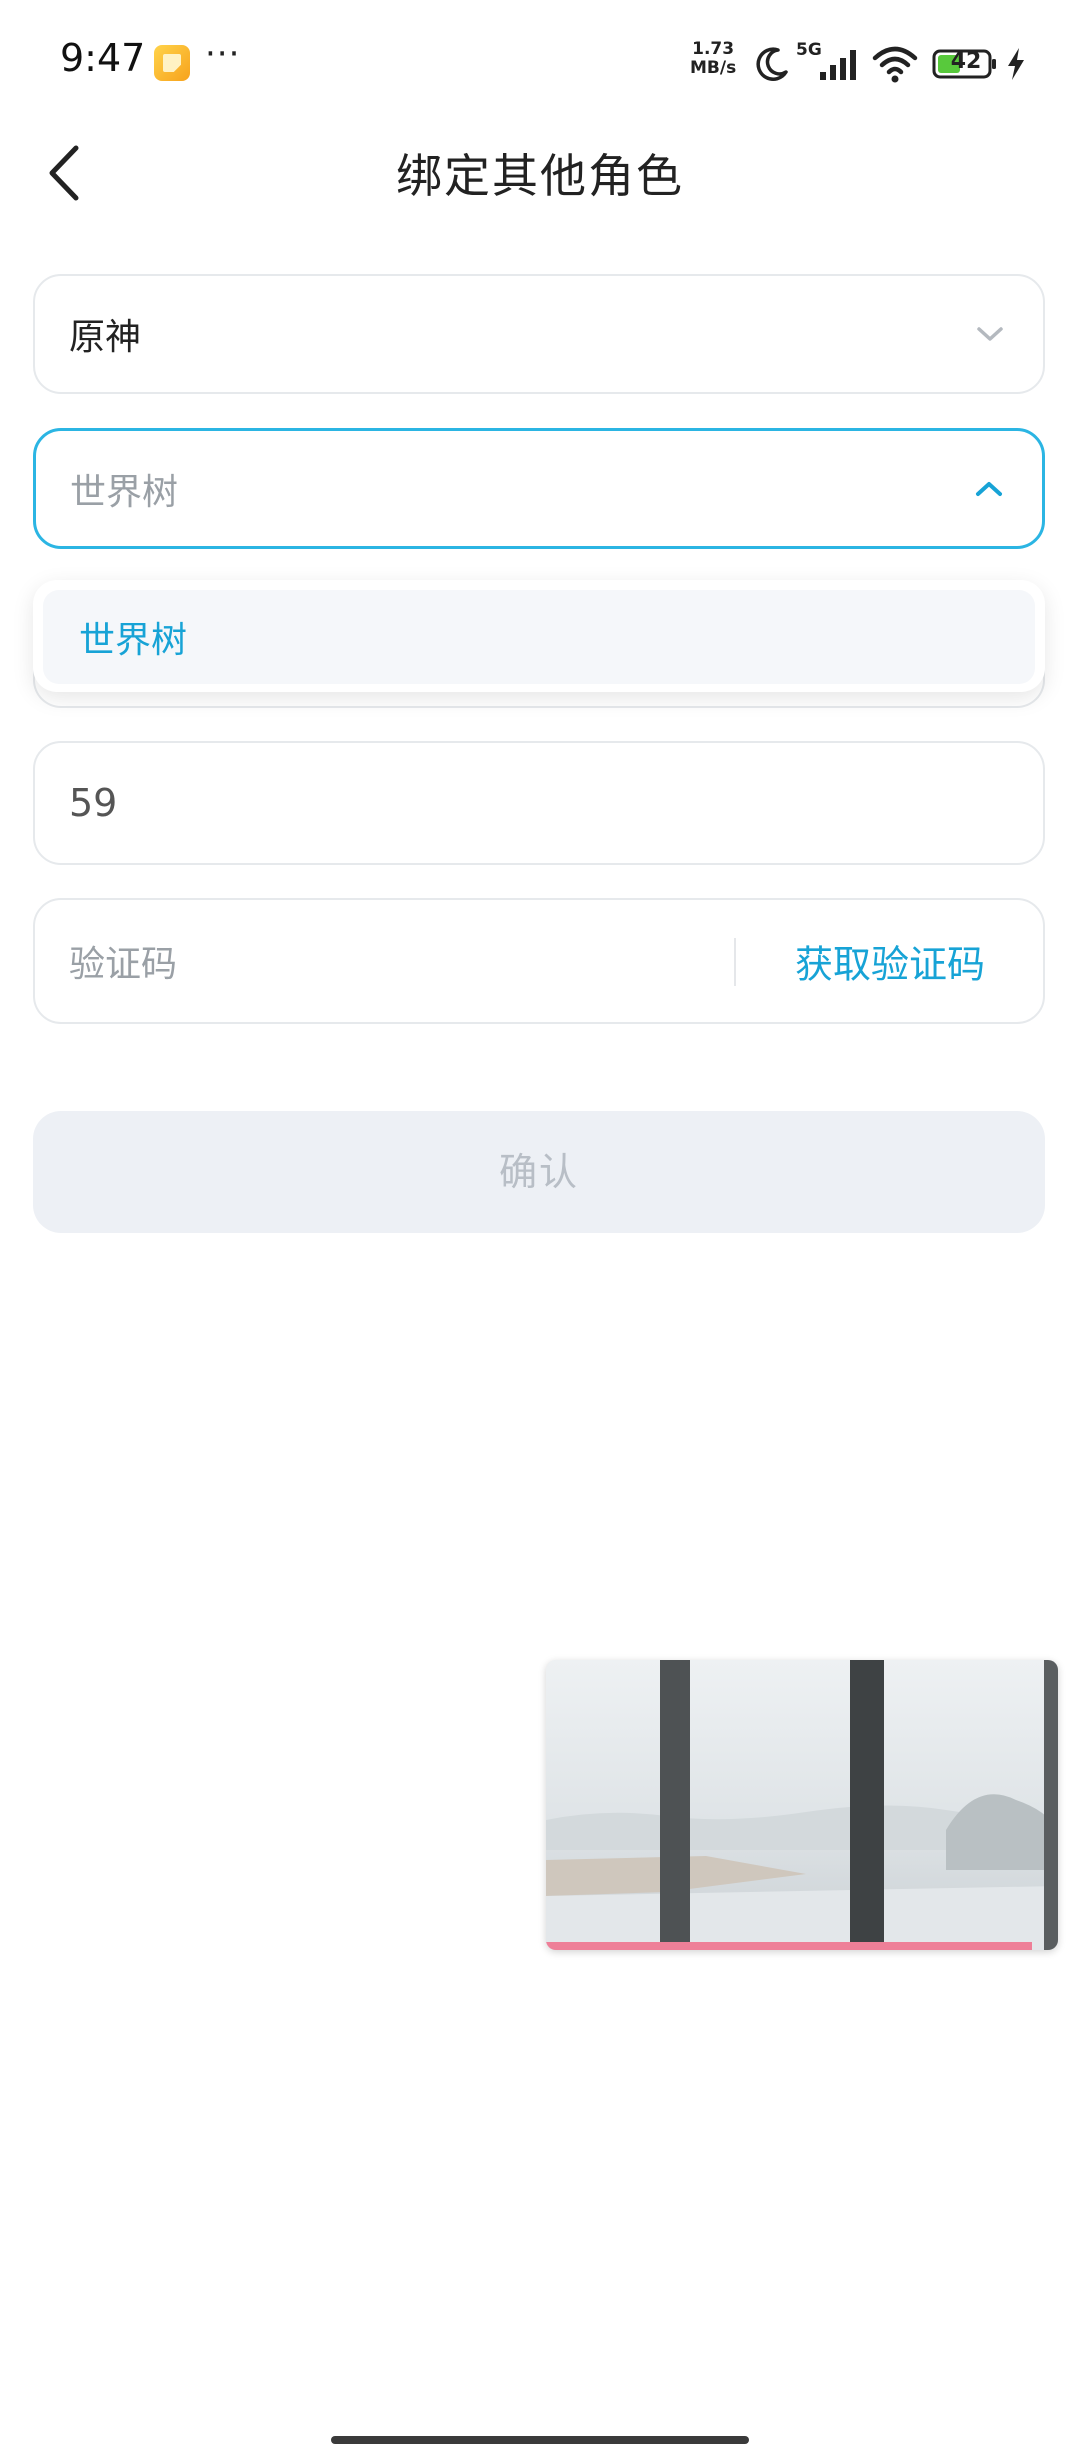 The image size is (1080, 2460). I want to click on get-code-button: 获取验证码, so click(890, 961).